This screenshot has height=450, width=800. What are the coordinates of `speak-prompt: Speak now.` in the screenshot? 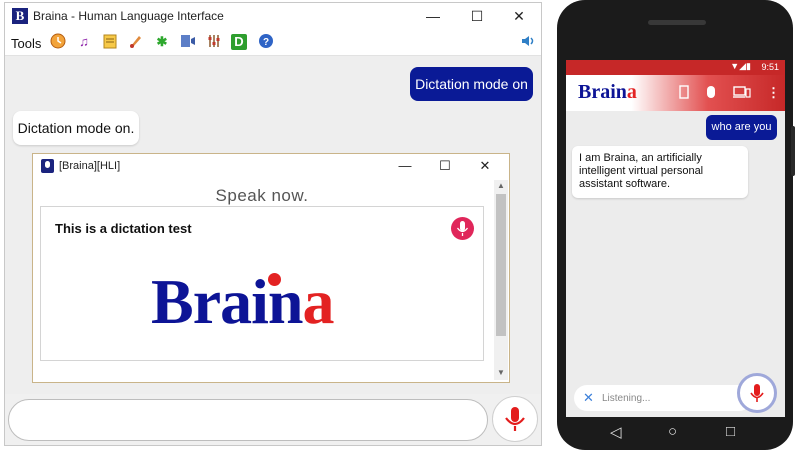 It's located at (262, 195).